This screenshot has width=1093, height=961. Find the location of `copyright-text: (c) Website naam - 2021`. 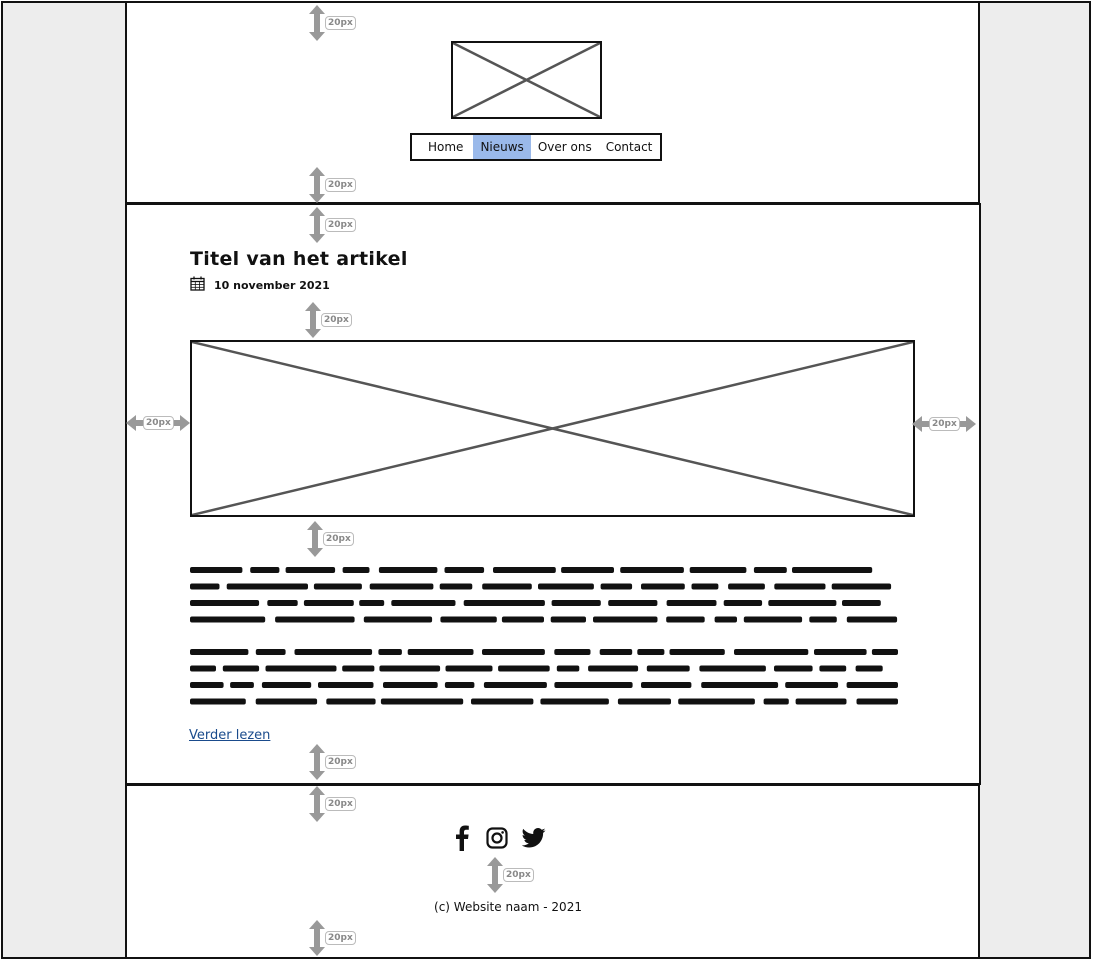

copyright-text: (c) Website naam - 2021 is located at coordinates (508, 907).